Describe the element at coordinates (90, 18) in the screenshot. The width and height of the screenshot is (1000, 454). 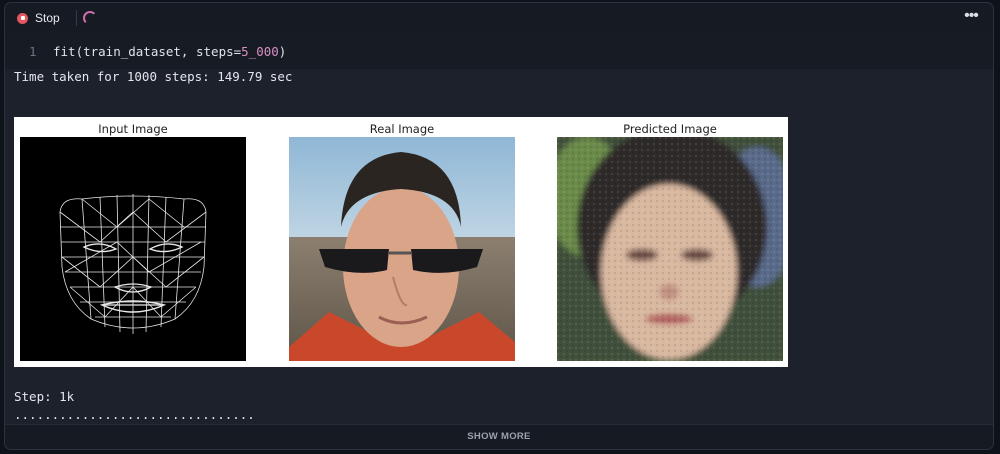
I see `running-spinner-icon` at that location.